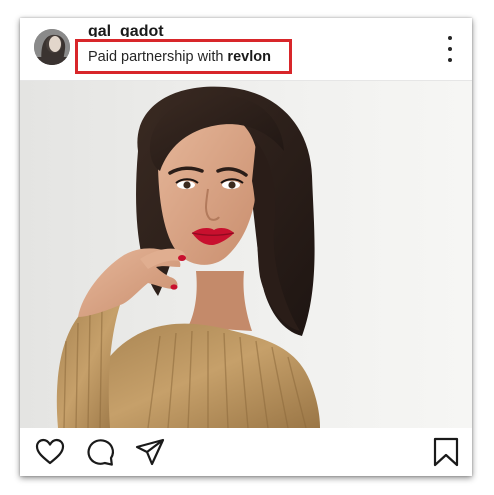 This screenshot has width=494, height=495. I want to click on comment-icon, so click(100, 452).